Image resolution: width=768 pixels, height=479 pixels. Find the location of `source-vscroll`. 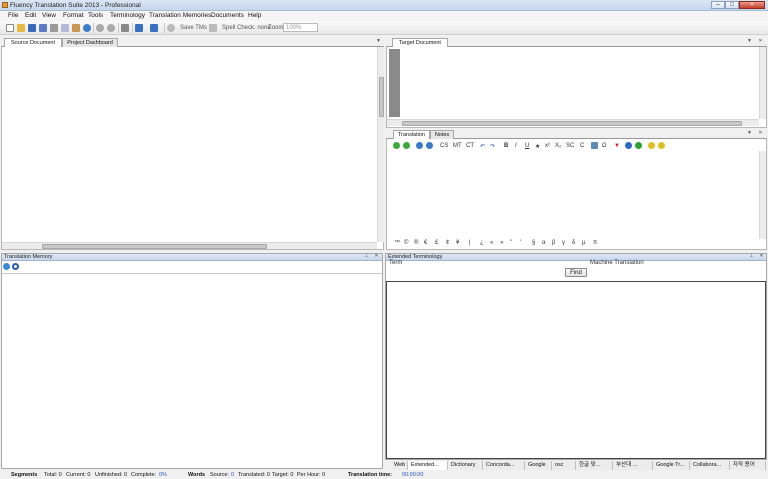

source-vscroll is located at coordinates (380, 144).